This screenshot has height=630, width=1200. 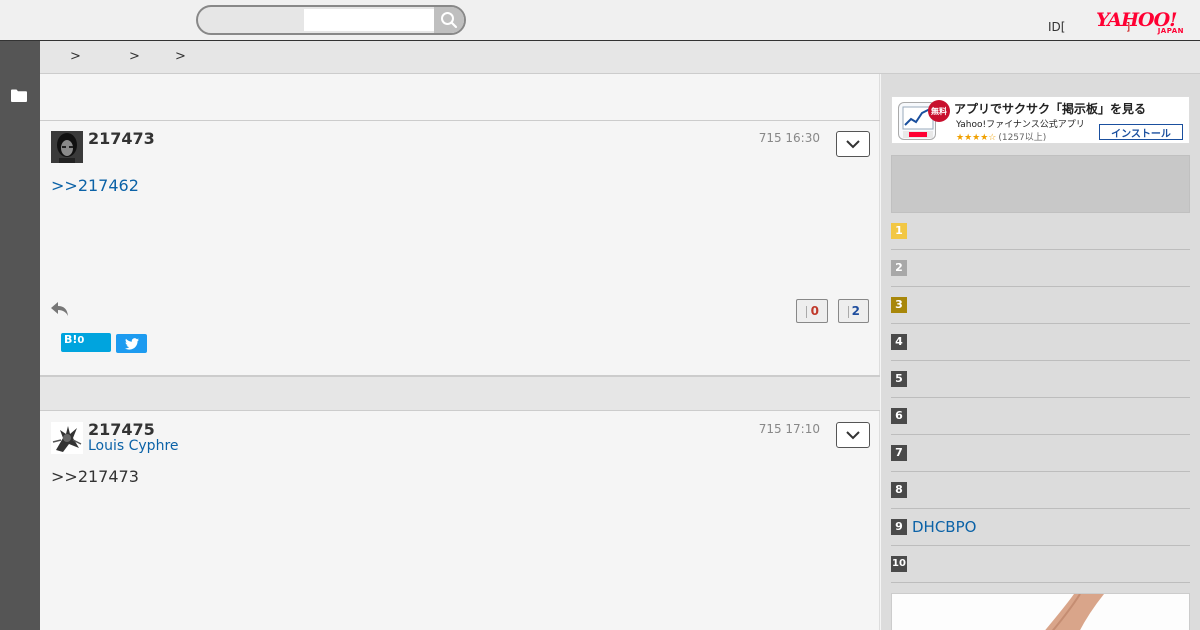 I want to click on search-input, so click(x=369, y=20).